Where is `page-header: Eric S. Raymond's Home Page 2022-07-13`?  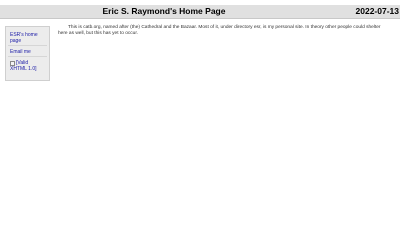 page-header: Eric S. Raymond's Home Page 2022-07-13 is located at coordinates (200, 12).